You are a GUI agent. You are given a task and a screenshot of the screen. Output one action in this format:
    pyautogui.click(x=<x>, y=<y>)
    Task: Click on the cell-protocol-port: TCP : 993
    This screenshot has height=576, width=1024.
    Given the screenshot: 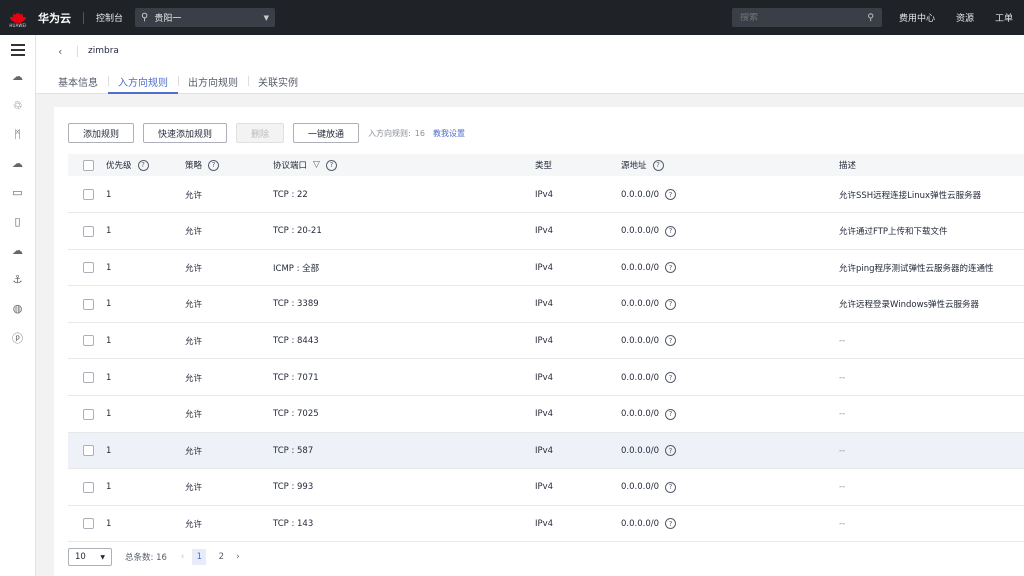 What is the action you would take?
    pyautogui.click(x=293, y=487)
    